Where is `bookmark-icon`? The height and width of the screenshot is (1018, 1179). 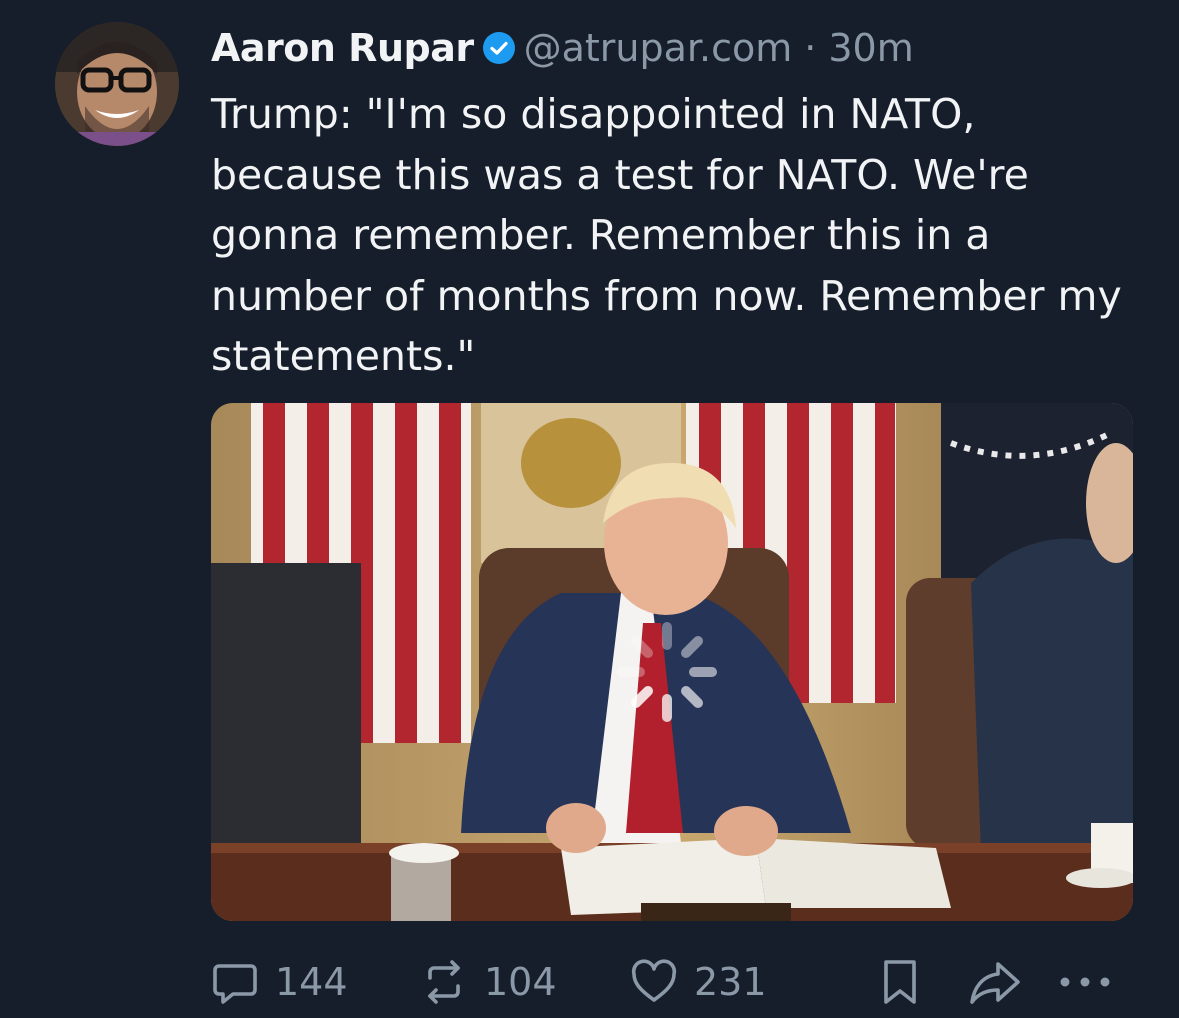
bookmark-icon is located at coordinates (900, 982).